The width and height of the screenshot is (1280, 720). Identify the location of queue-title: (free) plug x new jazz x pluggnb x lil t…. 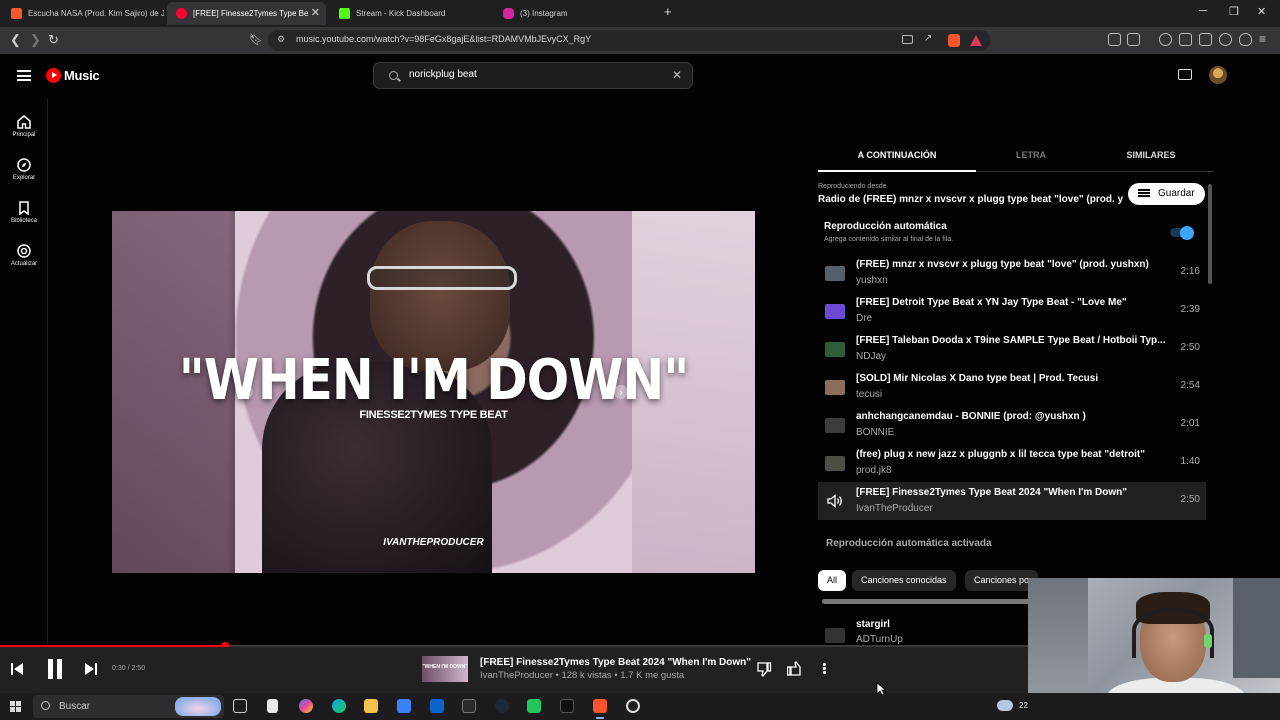
(1000, 454).